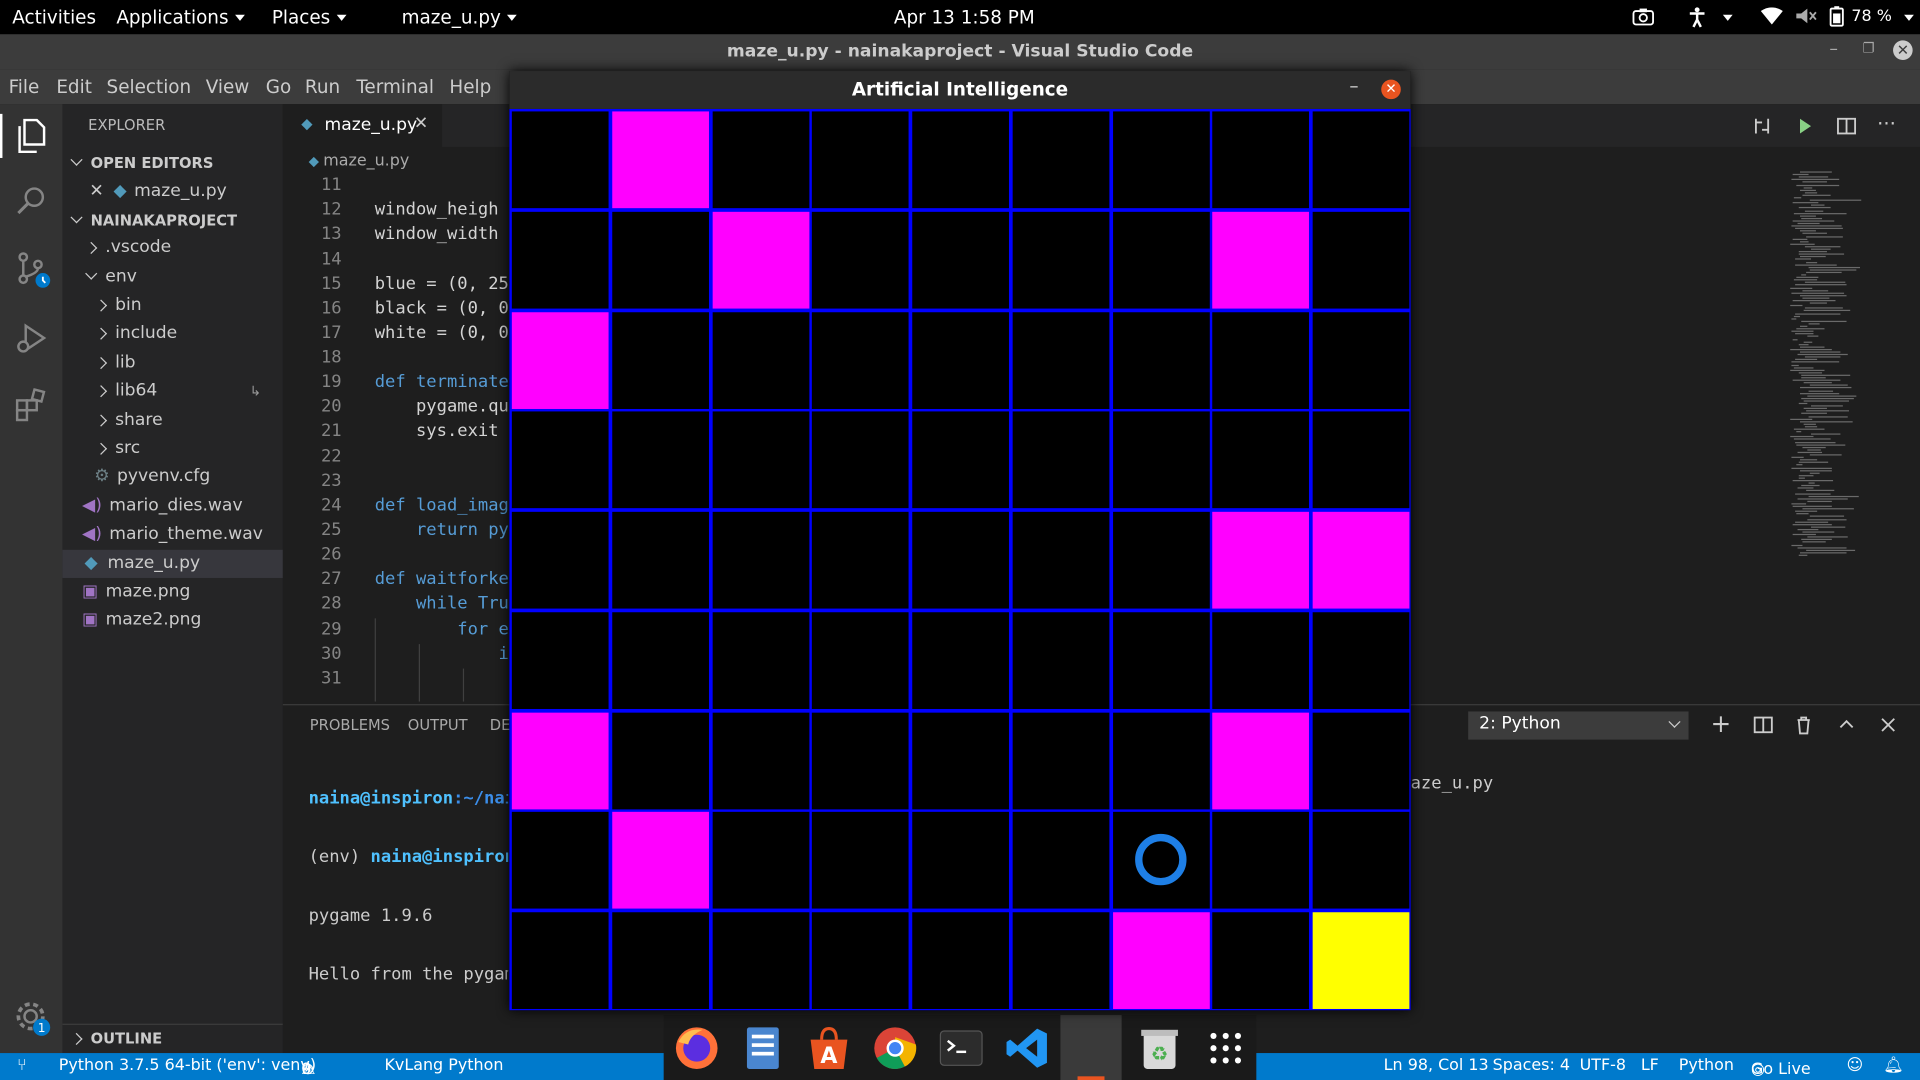 Image resolution: width=1920 pixels, height=1080 pixels. I want to click on compare-changes-icon, so click(1762, 126).